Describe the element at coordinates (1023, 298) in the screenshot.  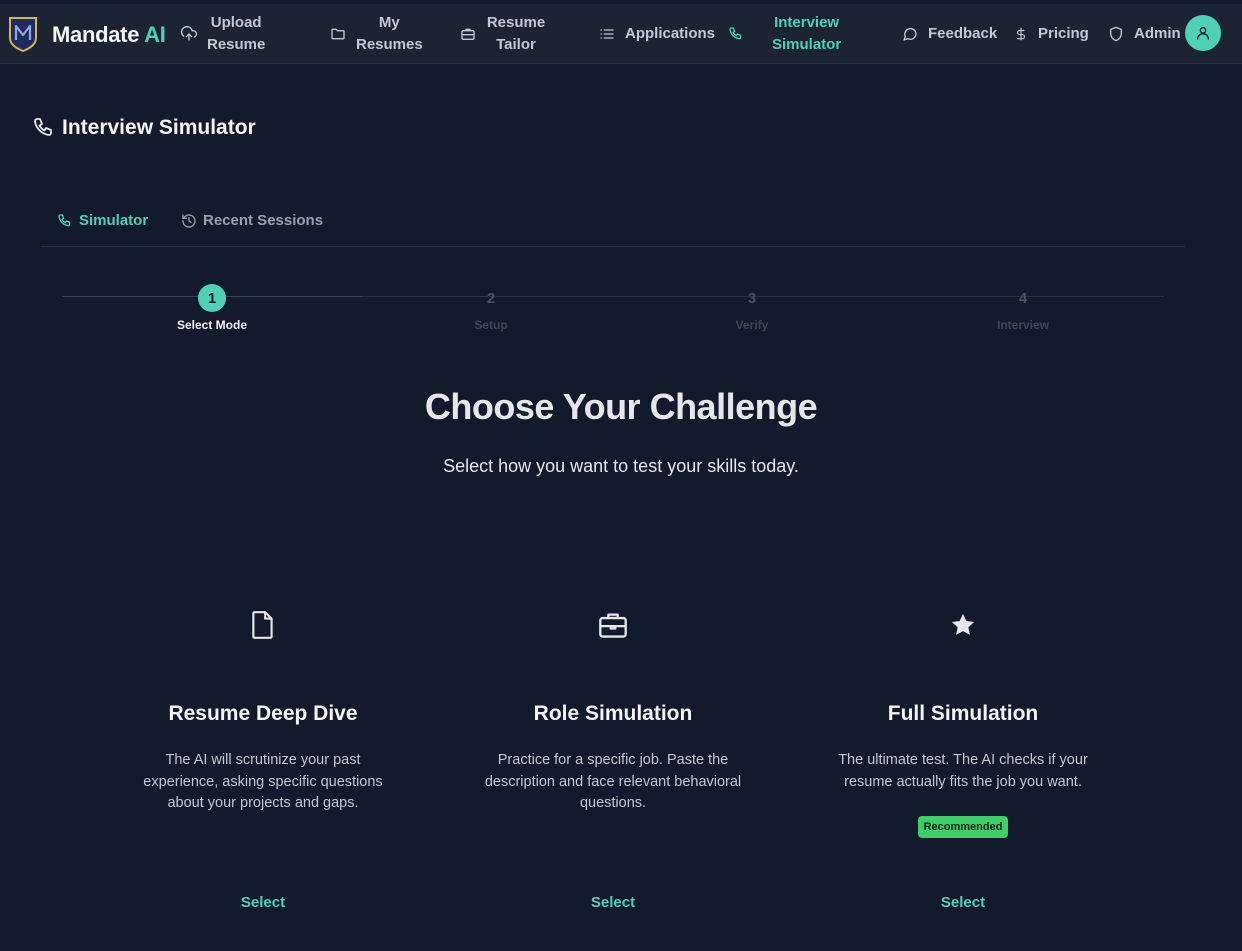
I see `step-number: 4` at that location.